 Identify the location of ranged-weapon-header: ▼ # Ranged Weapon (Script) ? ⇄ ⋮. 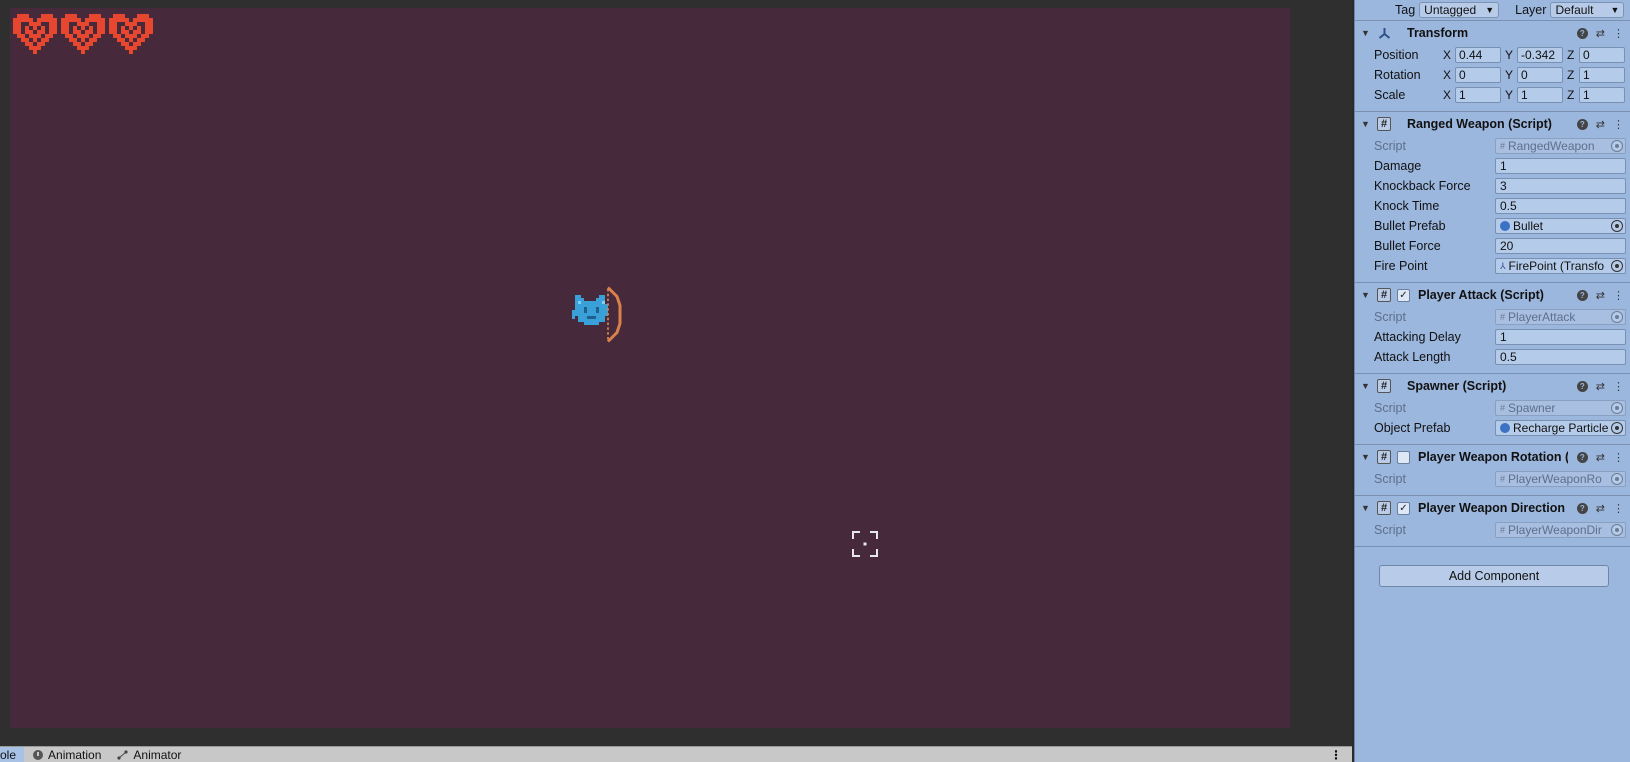
(1492, 123).